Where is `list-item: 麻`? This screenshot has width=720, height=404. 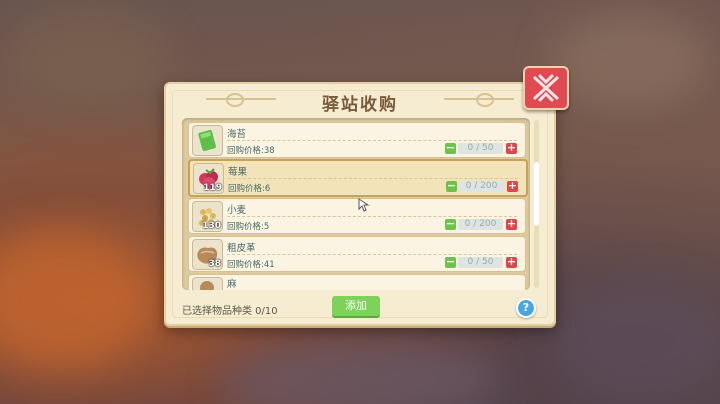
list-item: 麻 is located at coordinates (357, 282).